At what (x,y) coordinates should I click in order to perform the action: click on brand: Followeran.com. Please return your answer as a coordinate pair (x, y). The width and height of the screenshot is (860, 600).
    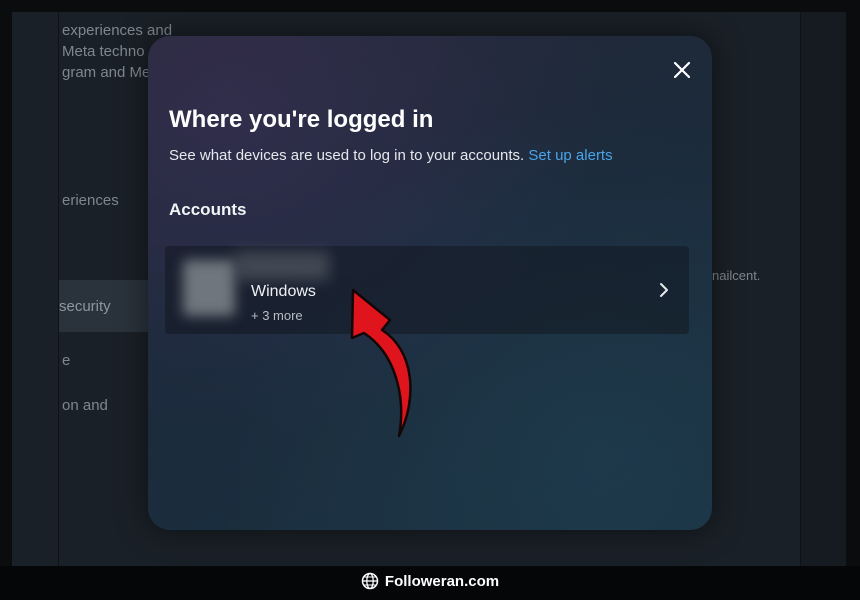
    Looking at the image, I should click on (430, 581).